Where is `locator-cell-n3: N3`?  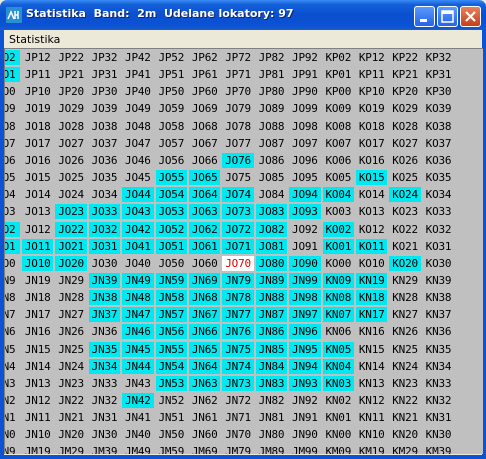 locator-cell-n3: N3 is located at coordinates (12, 383).